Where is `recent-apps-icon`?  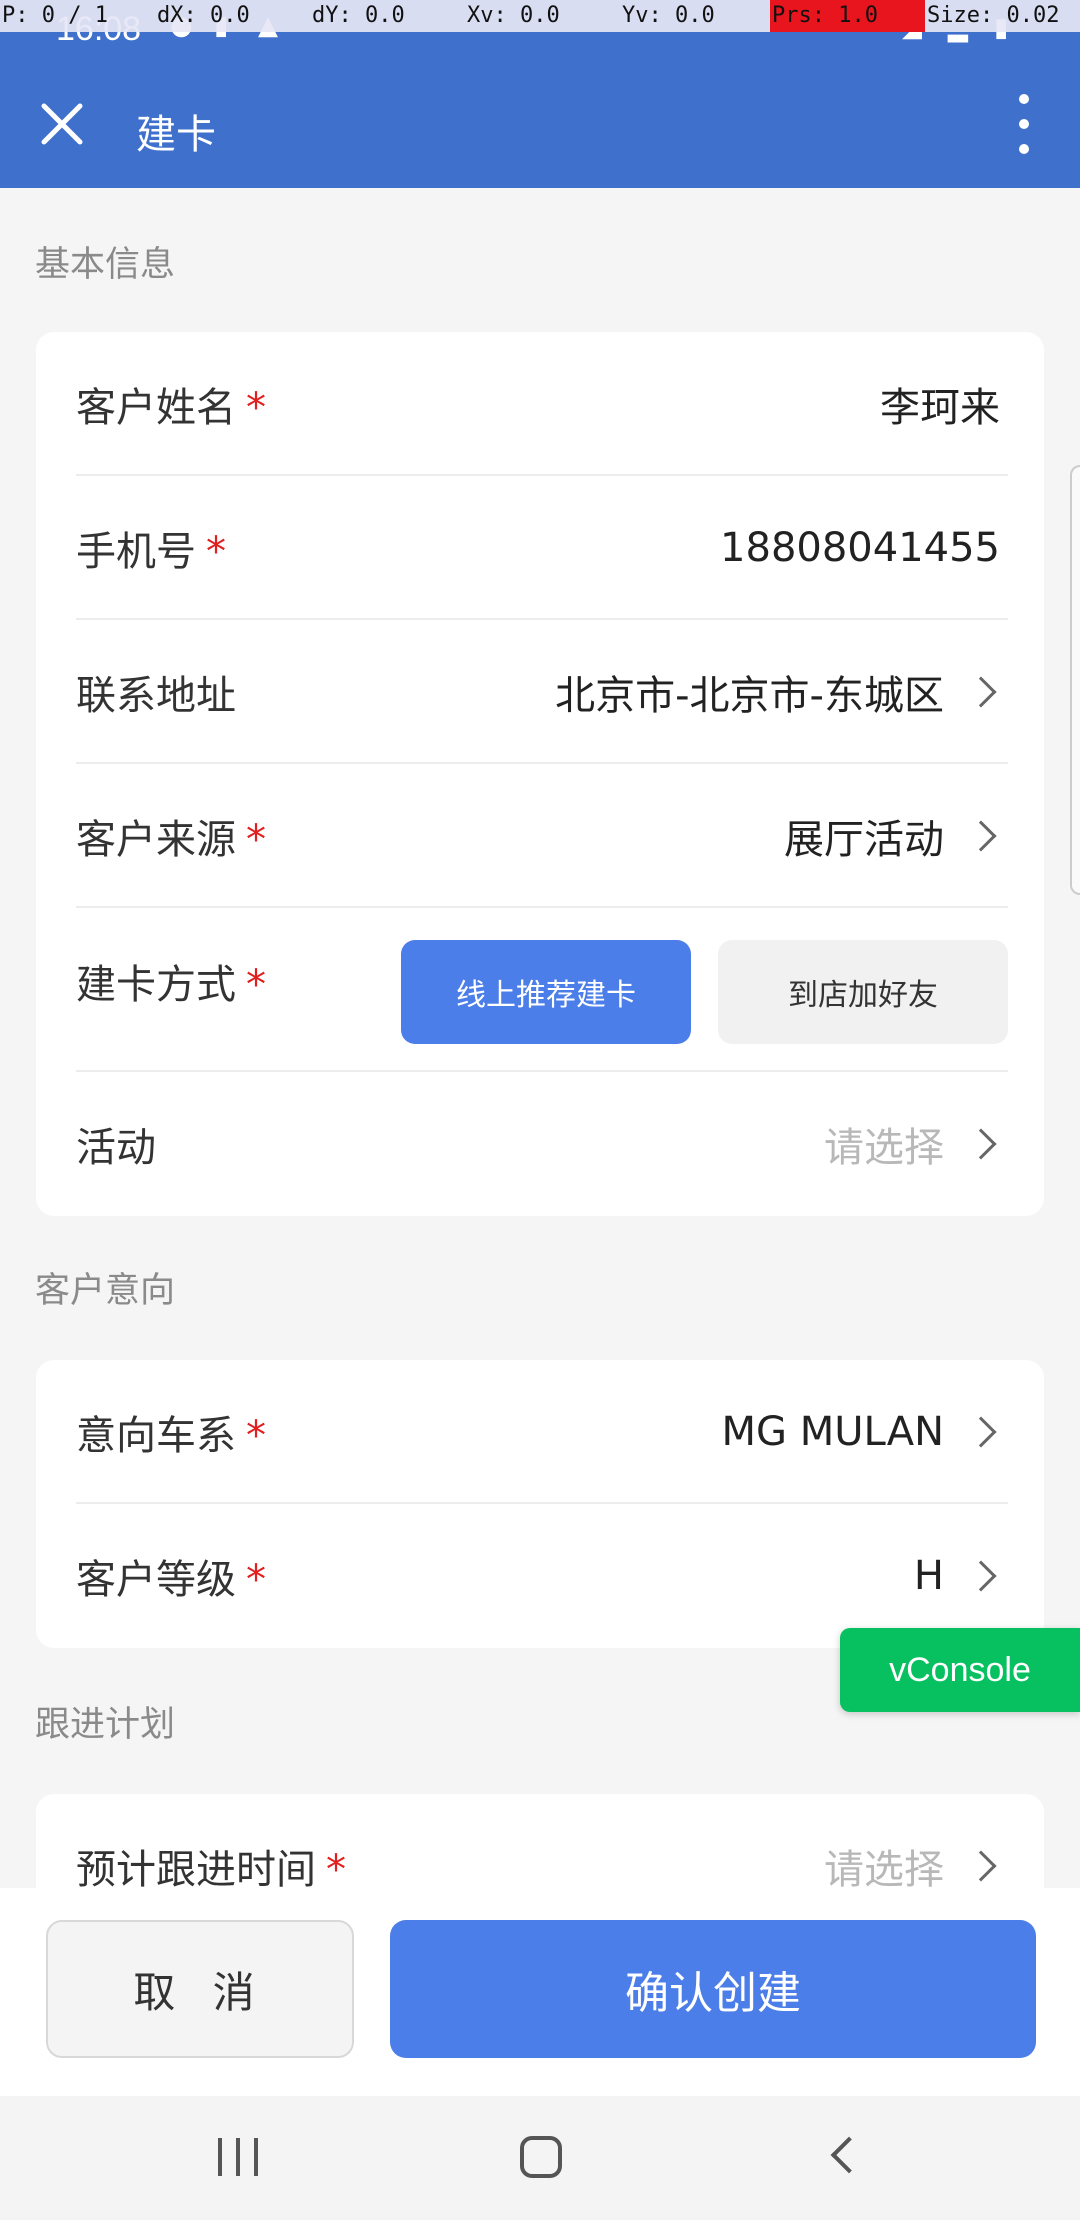 recent-apps-icon is located at coordinates (238, 2157).